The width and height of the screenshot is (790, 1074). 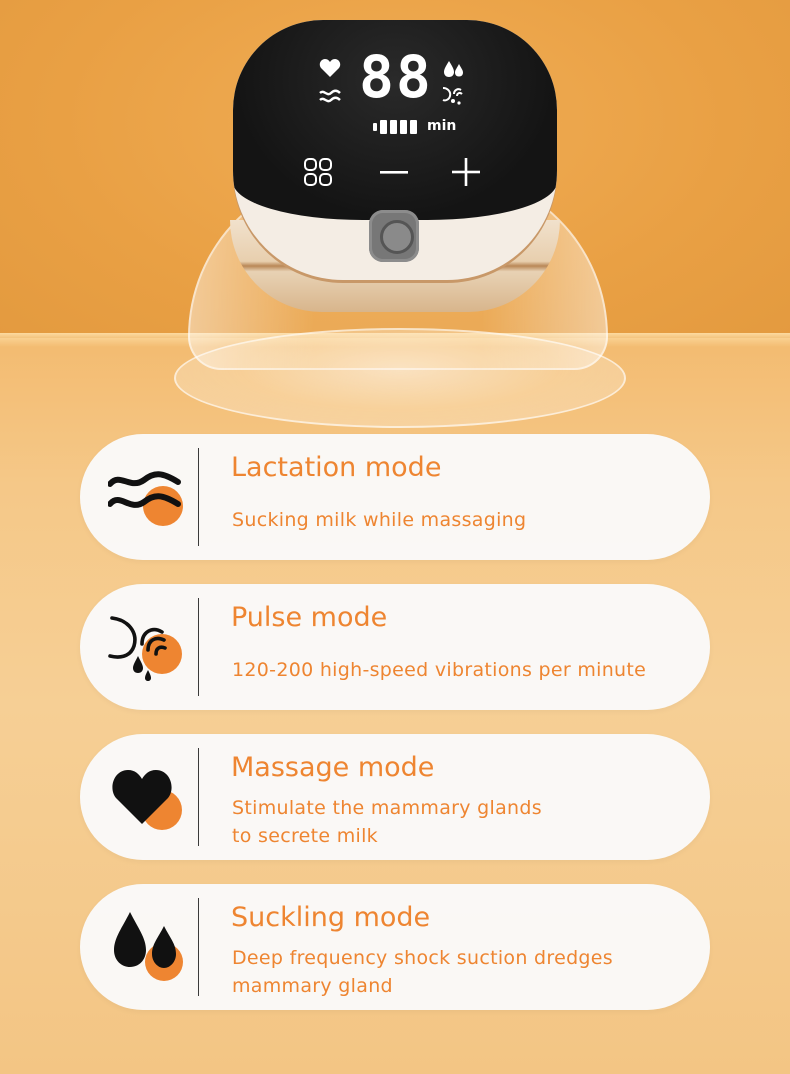 I want to click on mode-description: 120-200 high-speed vibrations per minute, so click(x=439, y=670).